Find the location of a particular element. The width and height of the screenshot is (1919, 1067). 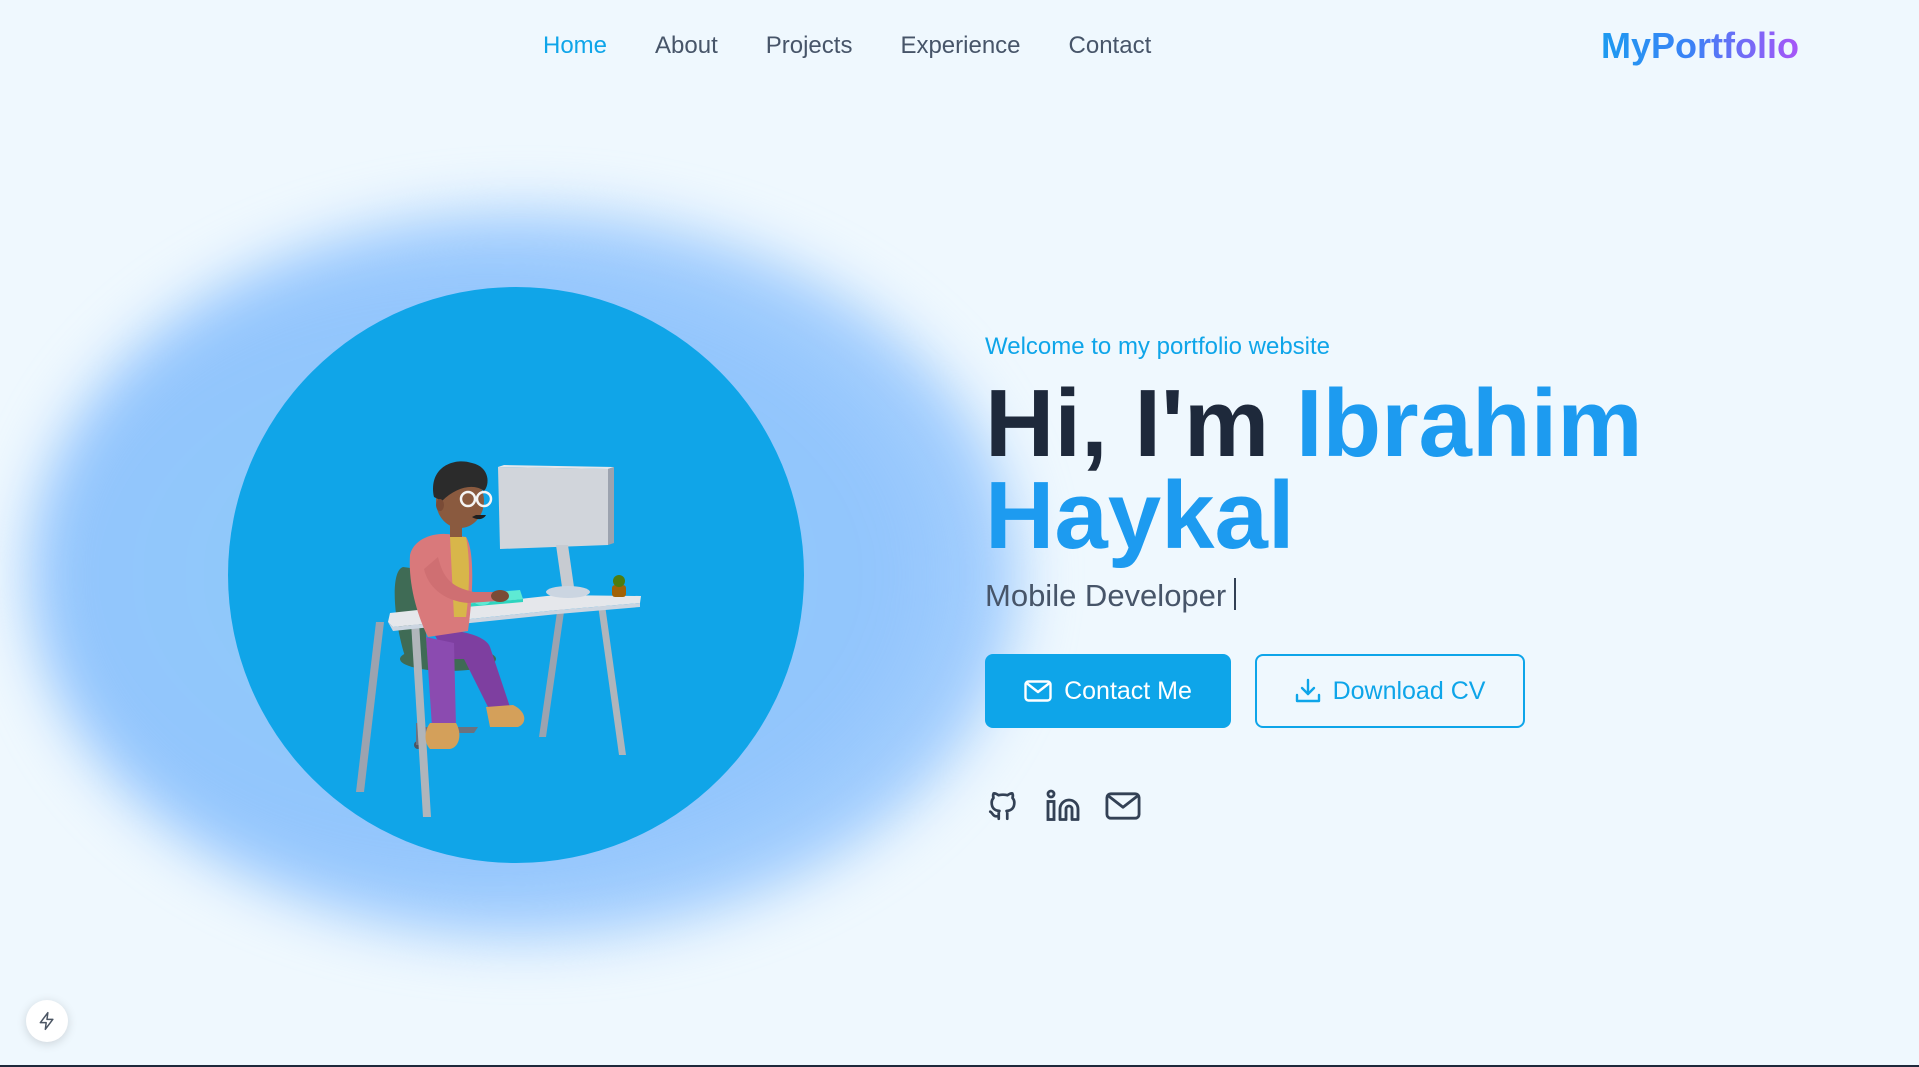

nav-link-about: About is located at coordinates (686, 46).